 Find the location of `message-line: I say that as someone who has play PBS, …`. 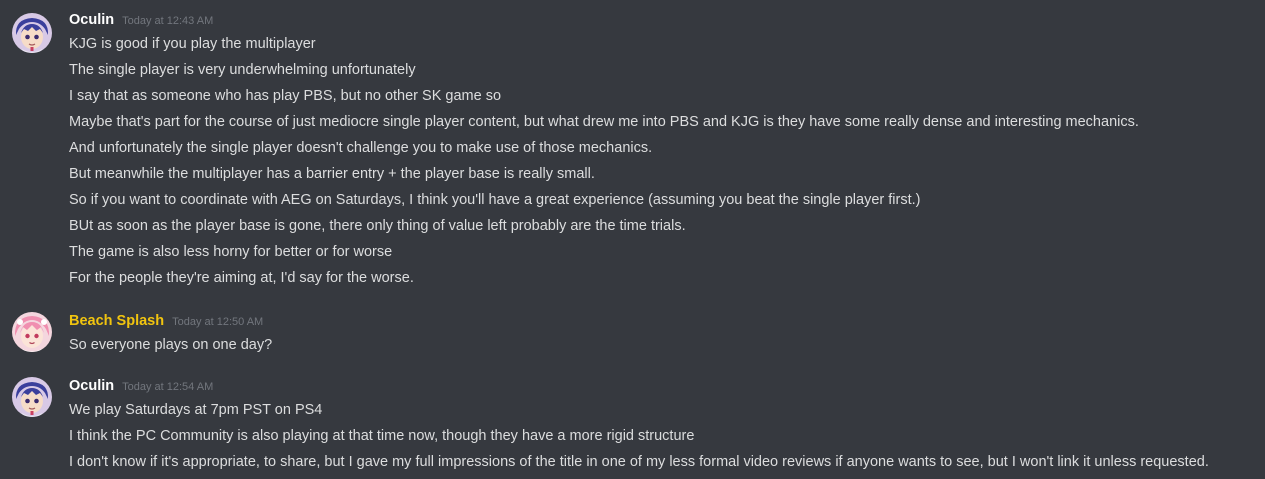

message-line: I say that as someone who has play PBS, … is located at coordinates (285, 96).